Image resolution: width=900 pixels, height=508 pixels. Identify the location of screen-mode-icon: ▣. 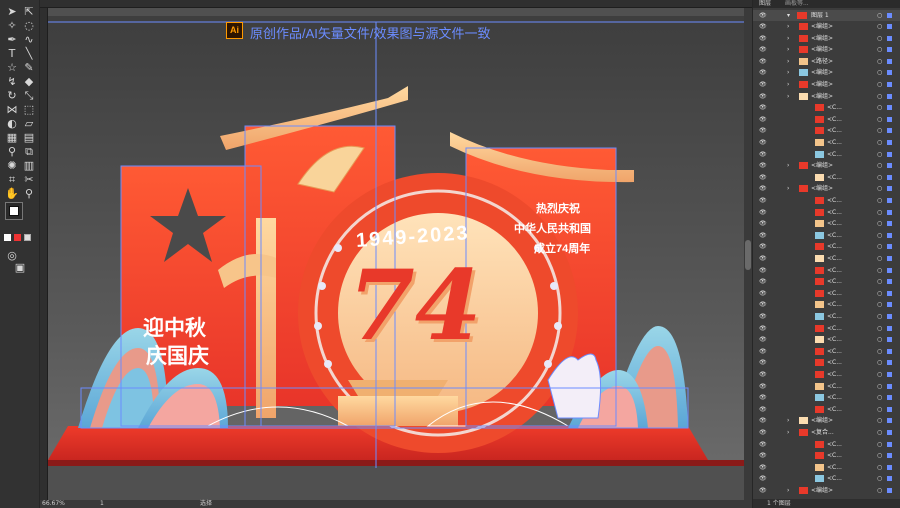
(20, 268).